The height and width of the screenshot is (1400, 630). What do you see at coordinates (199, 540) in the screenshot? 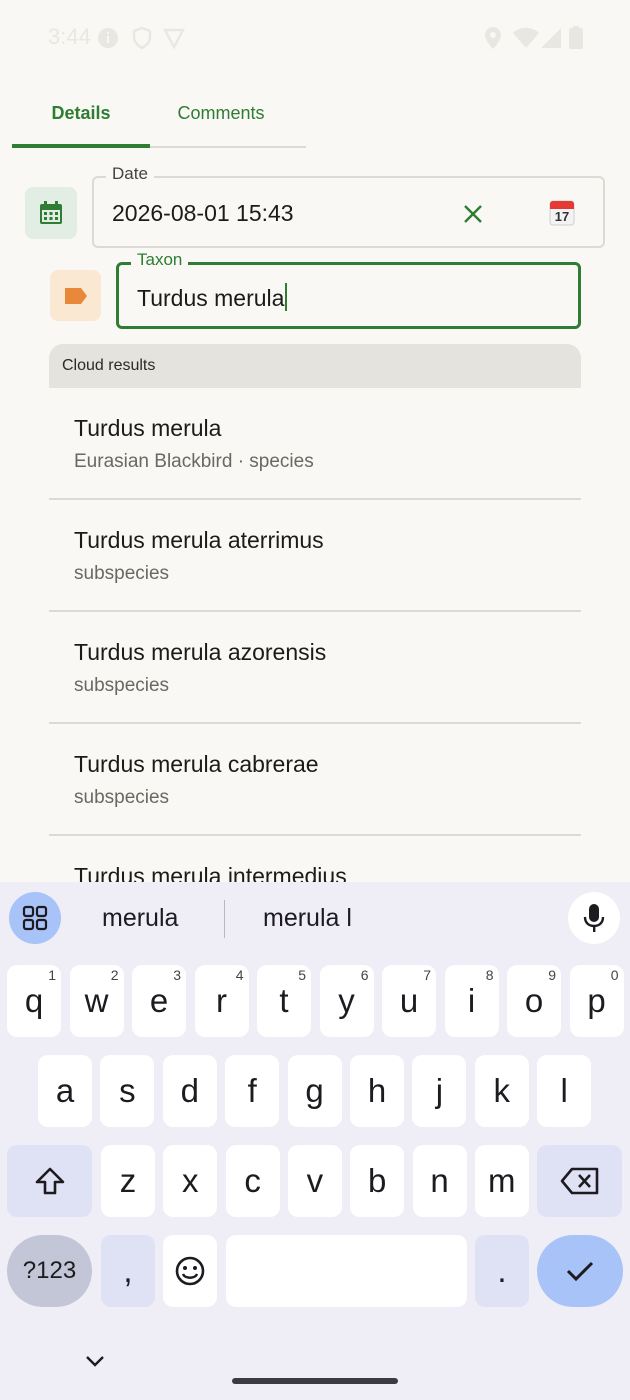
I see `result-name: Turdus merula aterrimus` at bounding box center [199, 540].